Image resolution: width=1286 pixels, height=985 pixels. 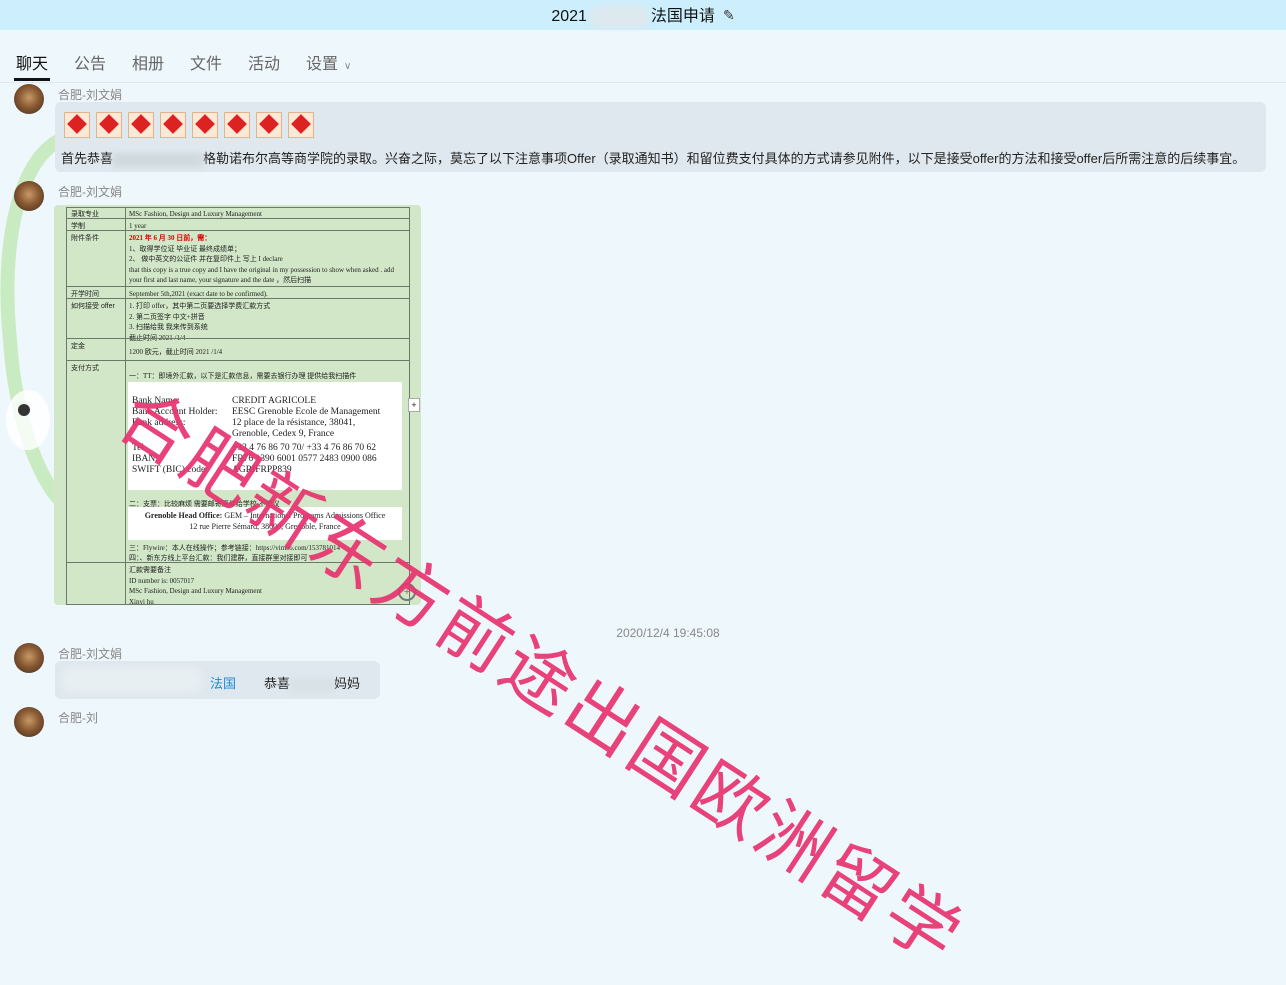 I want to click on sticker-row, so click(x=189, y=125).